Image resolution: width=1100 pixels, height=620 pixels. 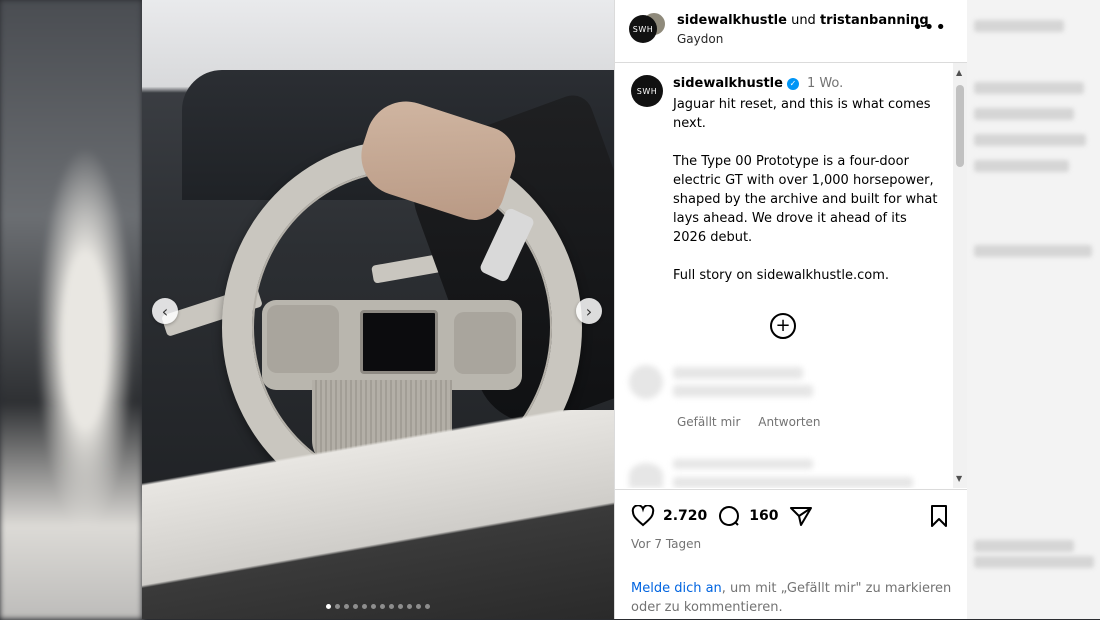 What do you see at coordinates (729, 516) in the screenshot?
I see `comment-bubble-icon` at bounding box center [729, 516].